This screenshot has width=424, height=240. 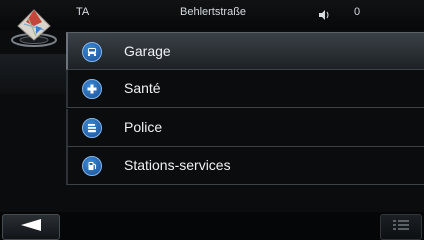 What do you see at coordinates (212, 226) in the screenshot?
I see `bottom-bar` at bounding box center [212, 226].